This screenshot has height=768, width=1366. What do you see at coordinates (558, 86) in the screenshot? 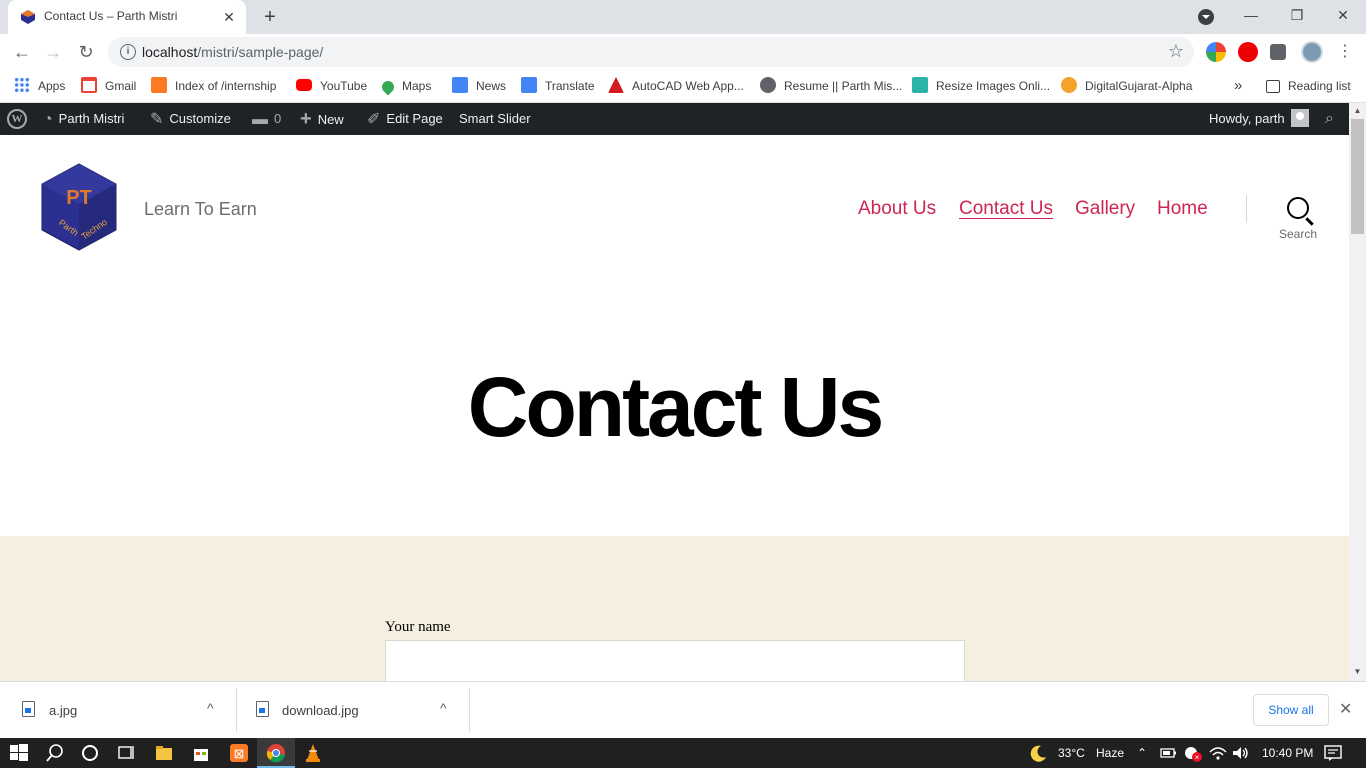
I see `bookmark-translate: Translate` at bounding box center [558, 86].